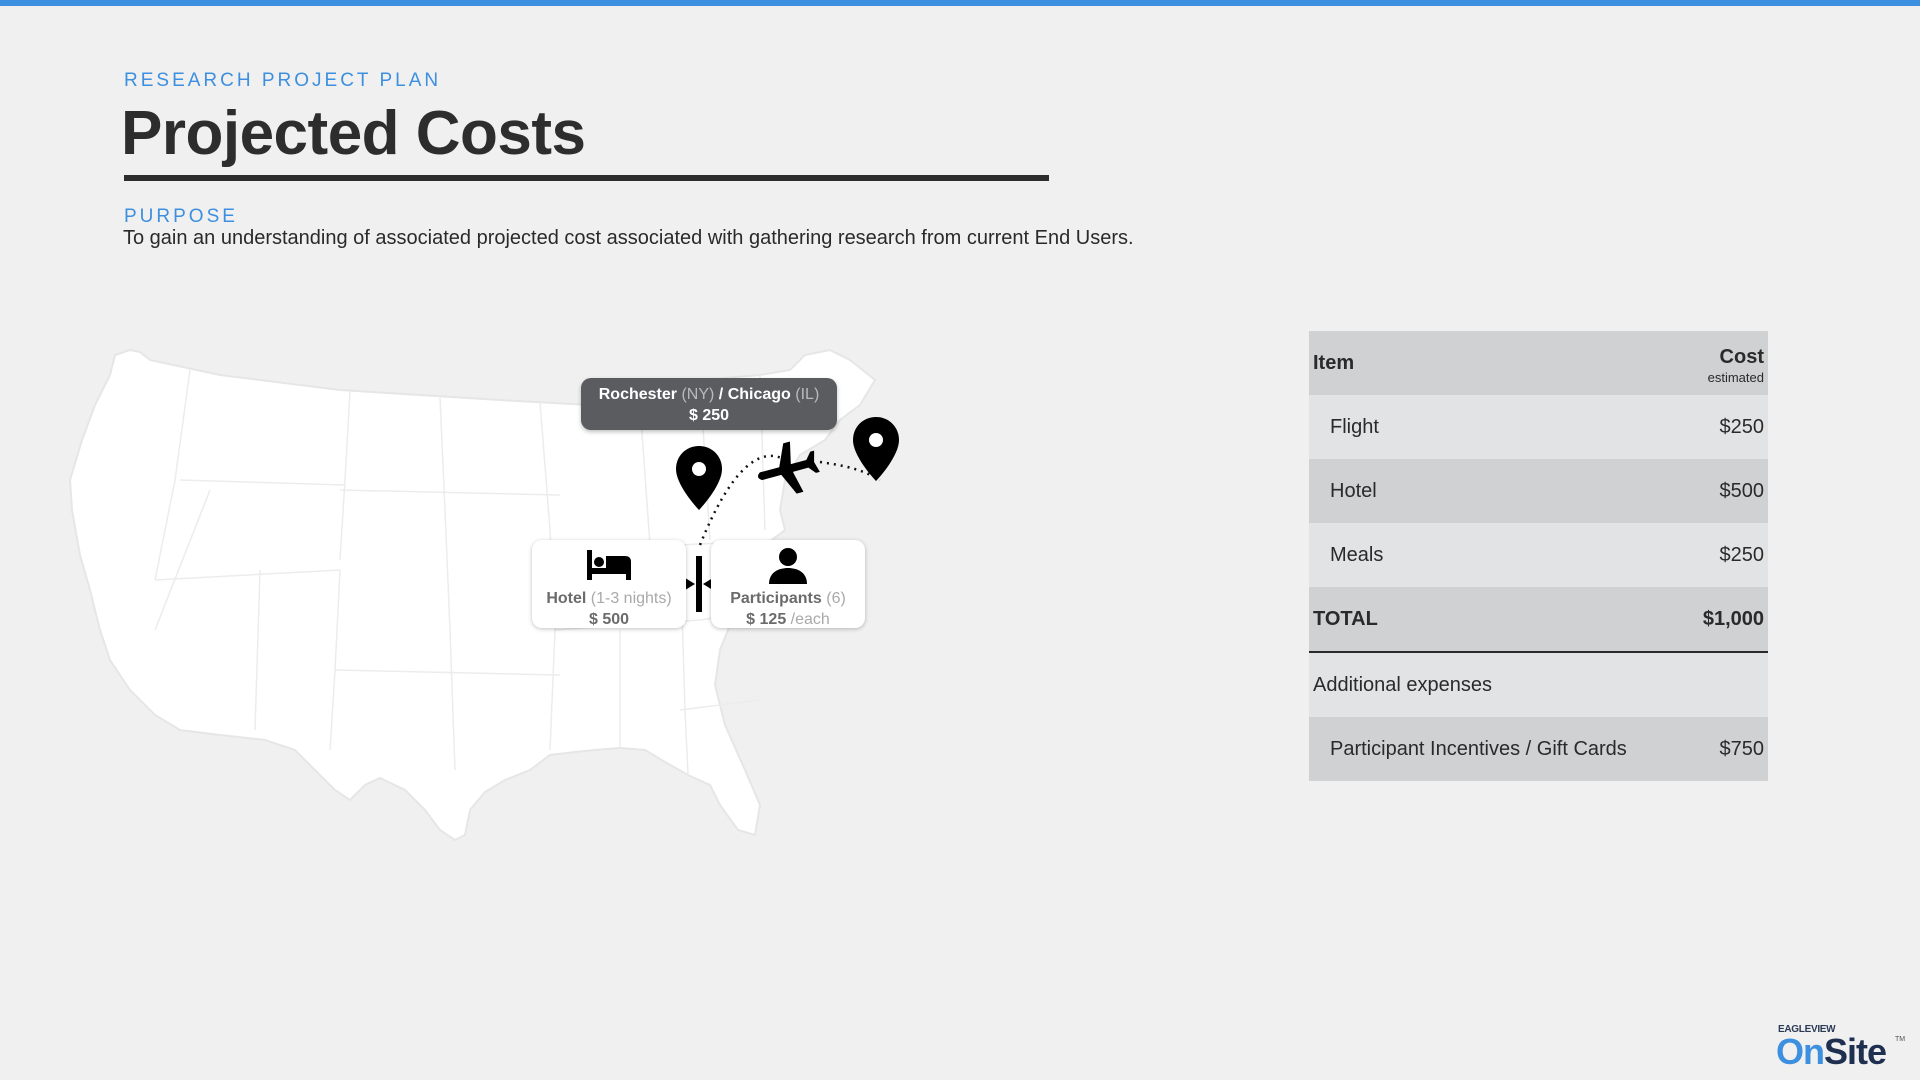 Image resolution: width=1920 pixels, height=1080 pixels. I want to click on route-origin: Rochester, so click(637, 394).